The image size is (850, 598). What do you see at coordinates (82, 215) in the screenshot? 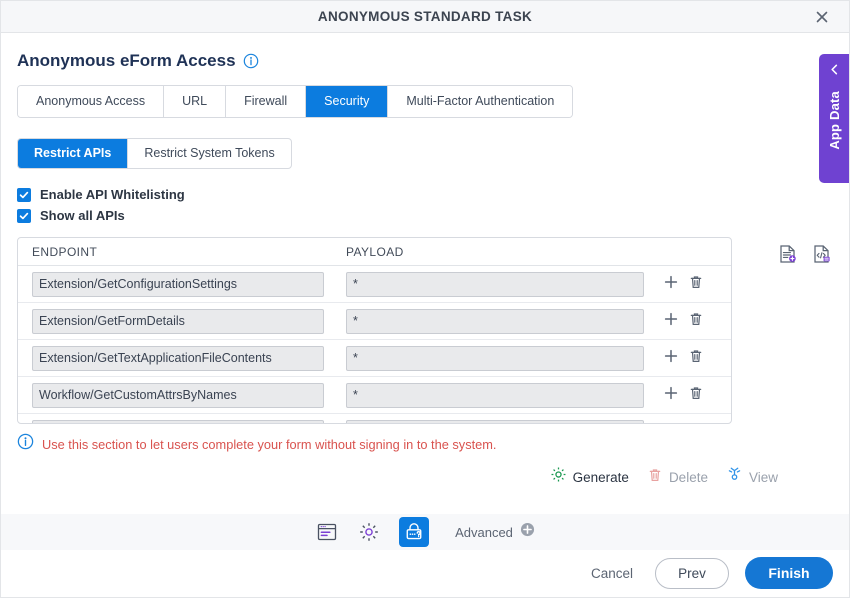
I see `checkbox-label-show-all-apis: Show all APIs` at bounding box center [82, 215].